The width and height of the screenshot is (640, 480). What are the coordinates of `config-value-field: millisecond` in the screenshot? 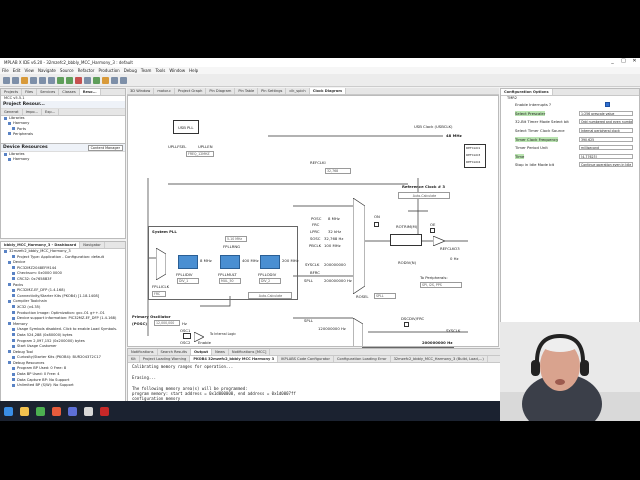 It's located at (606, 148).